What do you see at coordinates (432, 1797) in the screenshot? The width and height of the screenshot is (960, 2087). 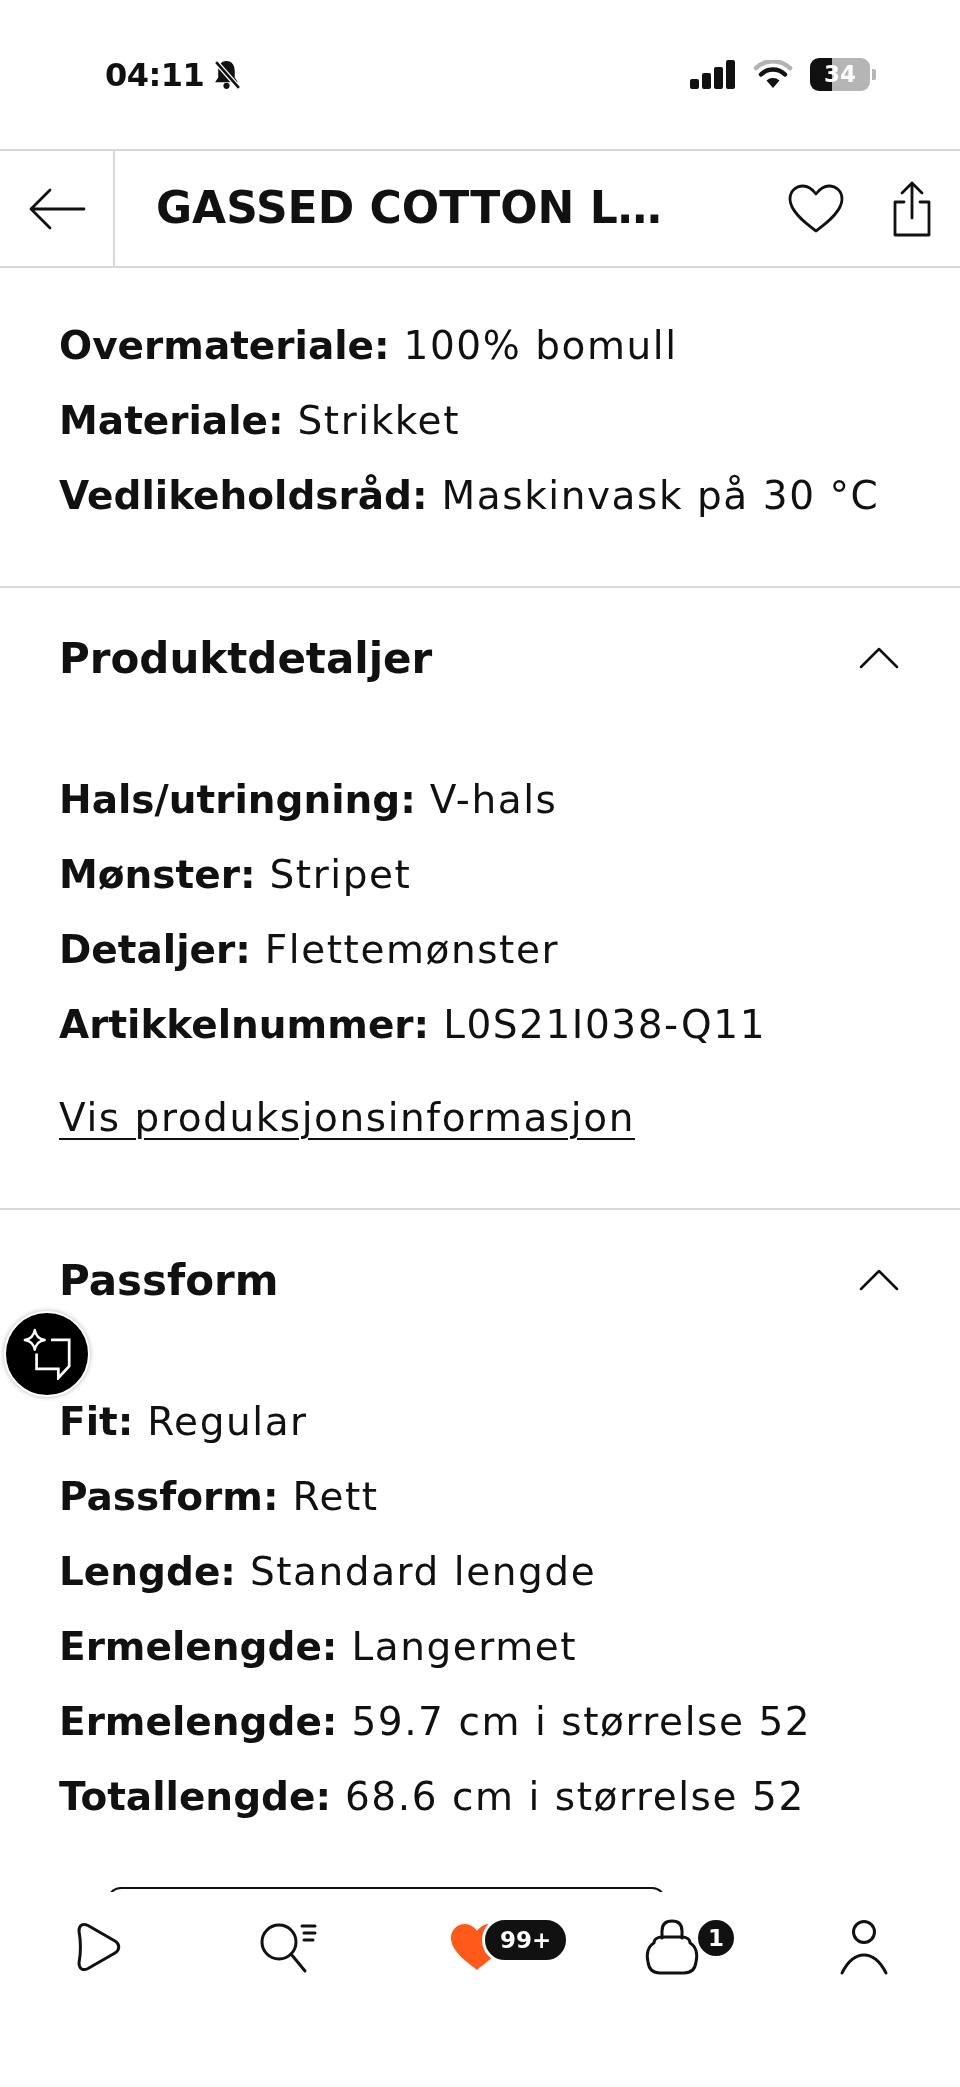 I see `spec-line: Totallengde: 68.6 cm i størrelse 52` at bounding box center [432, 1797].